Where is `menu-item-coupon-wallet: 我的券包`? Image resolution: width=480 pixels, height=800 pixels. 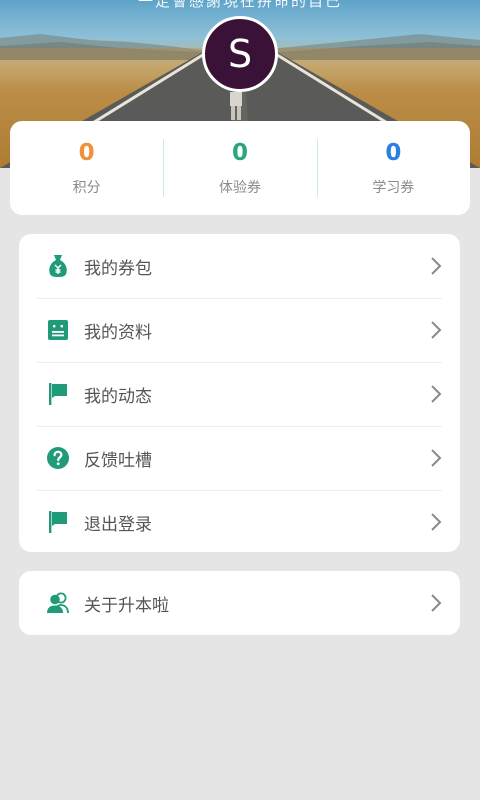 menu-item-coupon-wallet: 我的券包 is located at coordinates (239, 266).